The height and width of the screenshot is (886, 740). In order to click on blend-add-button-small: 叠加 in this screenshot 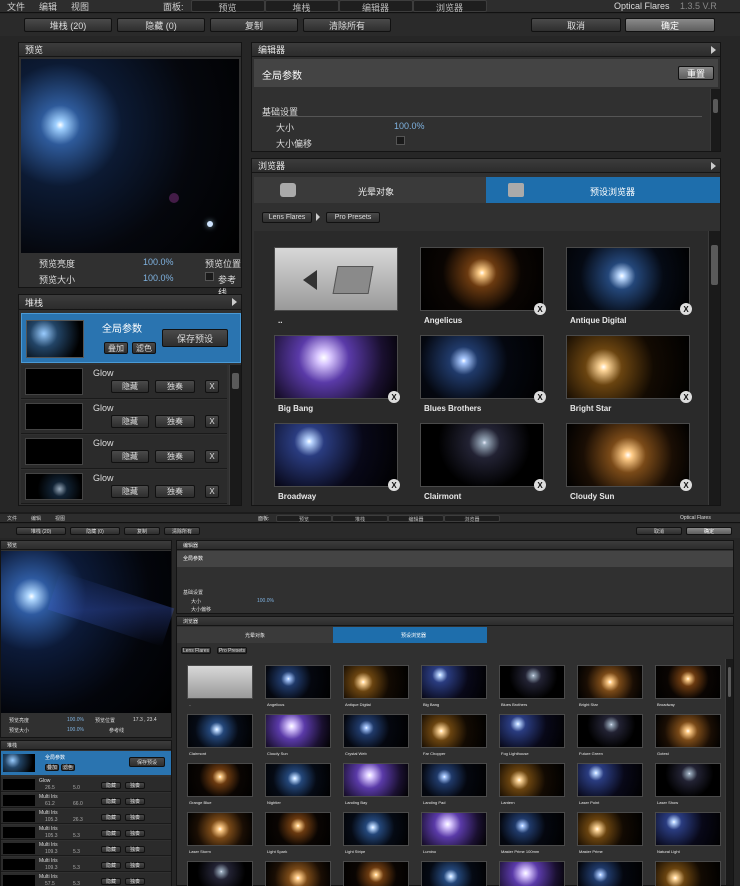, I will do `click(52, 767)`.